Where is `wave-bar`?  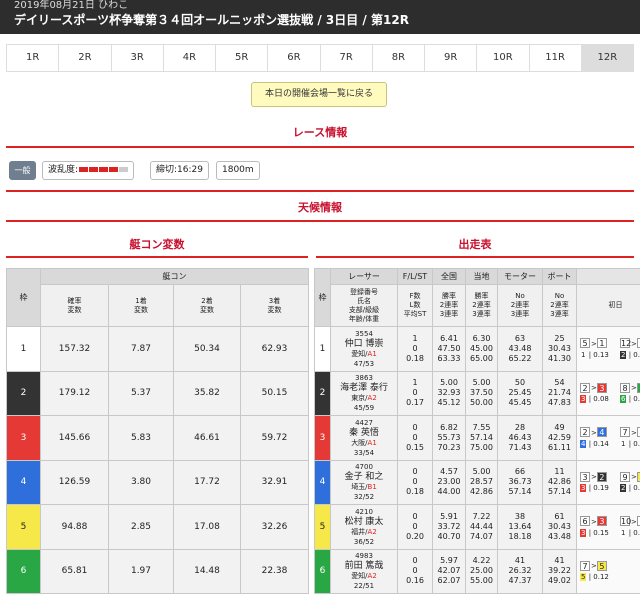
wave-bar is located at coordinates (114, 169).